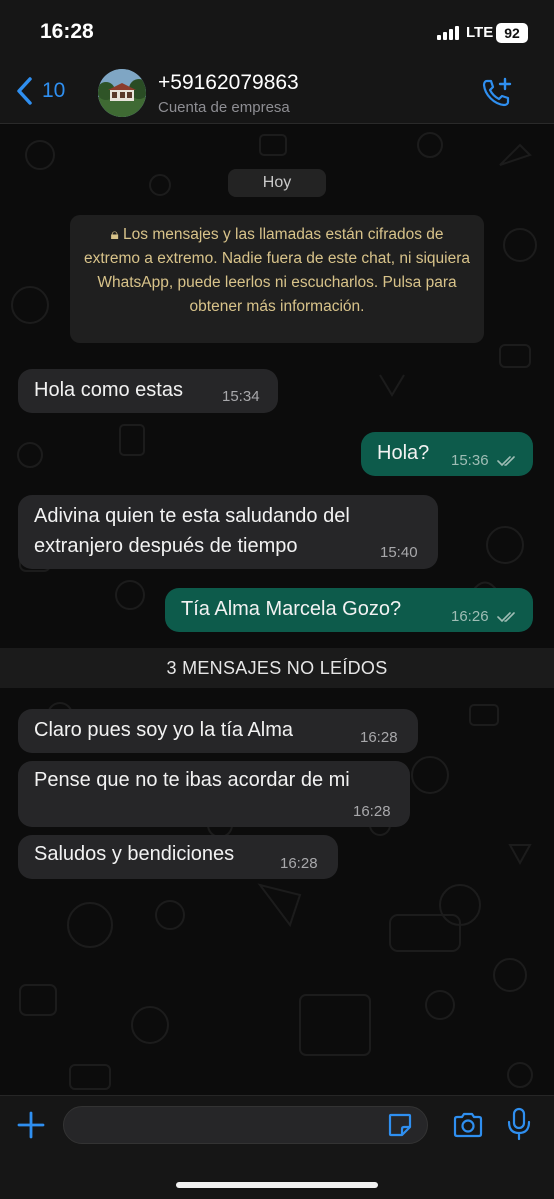 The image size is (554, 1199). What do you see at coordinates (228, 83) in the screenshot?
I see `contact-name: +59162079863` at bounding box center [228, 83].